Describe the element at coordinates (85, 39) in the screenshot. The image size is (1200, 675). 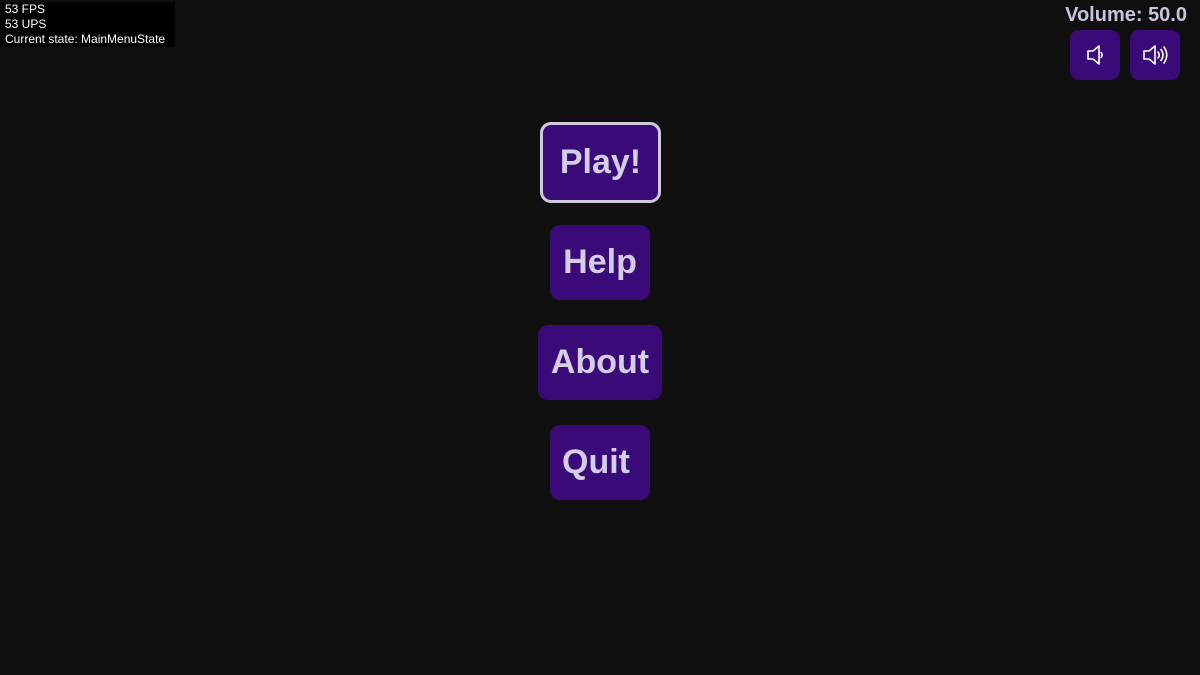
I see `current-state-label: Current state: MainMenuState` at that location.